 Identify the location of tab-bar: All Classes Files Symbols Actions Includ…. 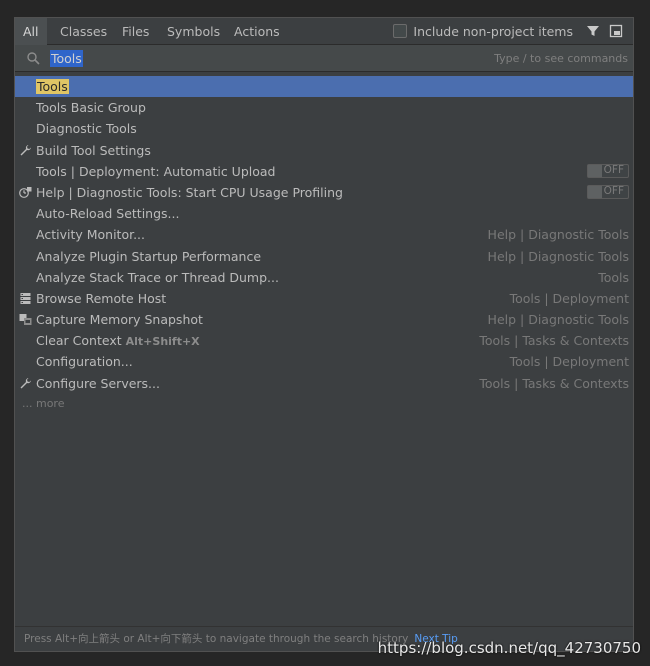
(324, 31).